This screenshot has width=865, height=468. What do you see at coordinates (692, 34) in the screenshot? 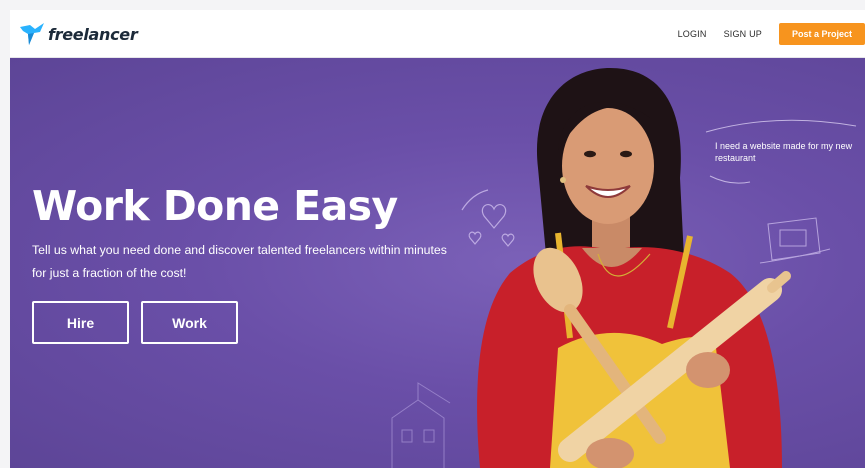
I see `login-link: LOGIN` at bounding box center [692, 34].